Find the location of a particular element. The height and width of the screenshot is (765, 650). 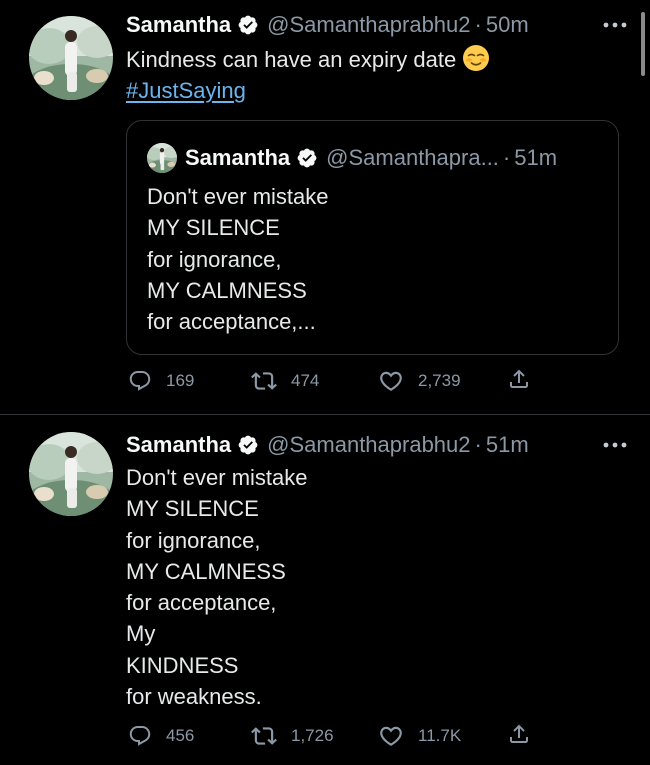

tweet-actions: 169 474 2,739 is located at coordinates (338, 381).